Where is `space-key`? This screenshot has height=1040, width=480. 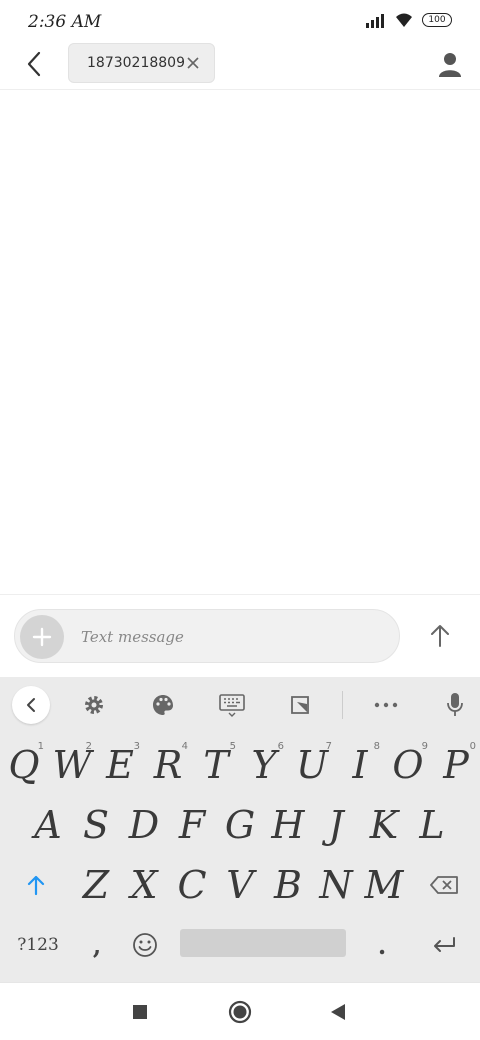 space-key is located at coordinates (263, 943).